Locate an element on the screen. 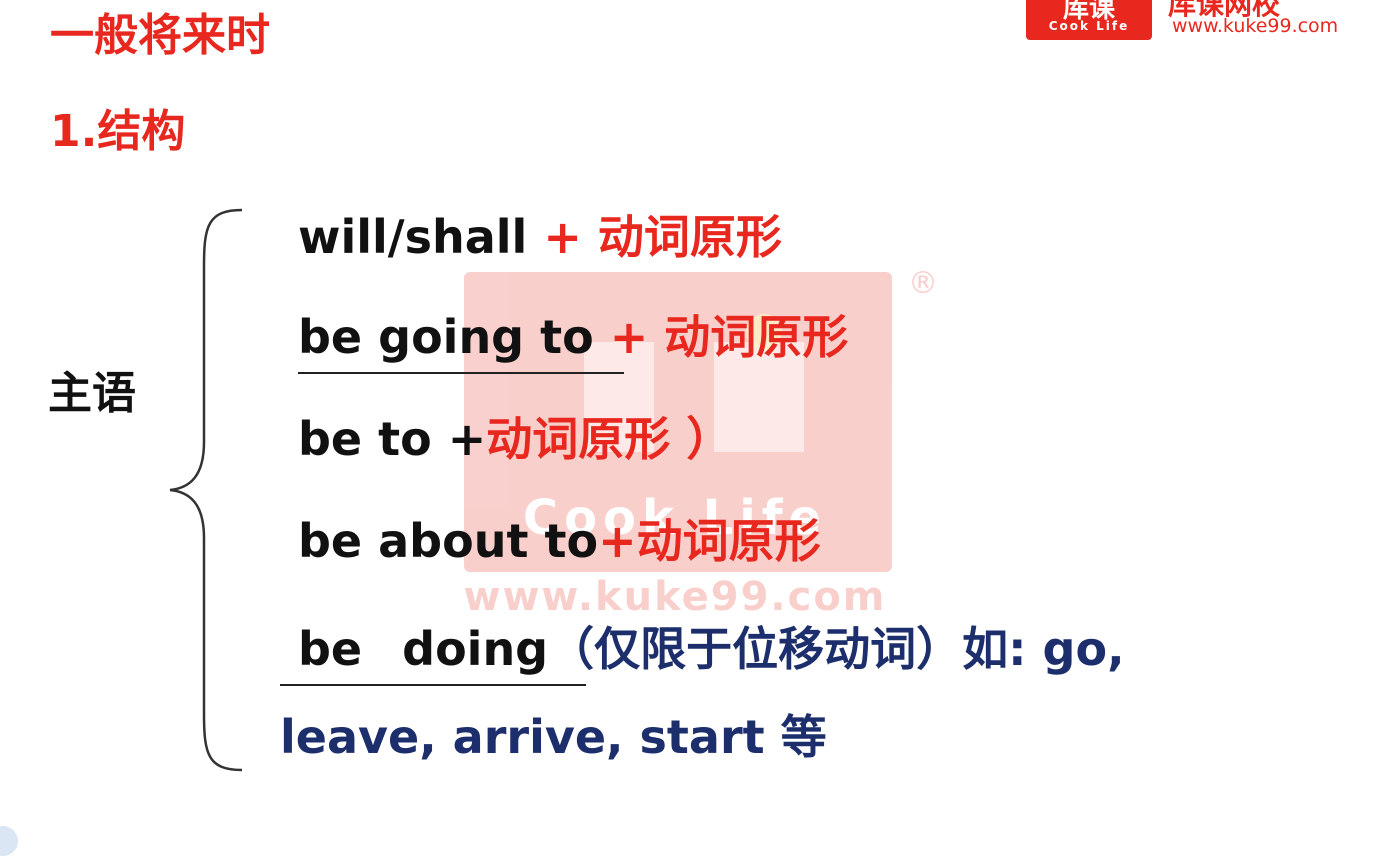 The image size is (1376, 856). brand-logo-english: Cook Life is located at coordinates (1089, 26).